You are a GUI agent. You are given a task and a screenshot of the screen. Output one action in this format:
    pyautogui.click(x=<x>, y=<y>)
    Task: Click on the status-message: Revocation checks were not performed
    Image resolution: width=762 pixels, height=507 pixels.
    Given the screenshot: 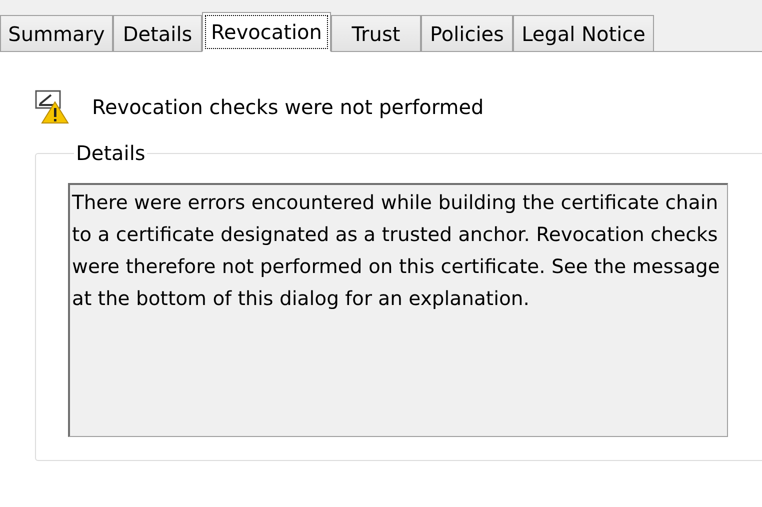 What is the action you would take?
    pyautogui.click(x=288, y=107)
    